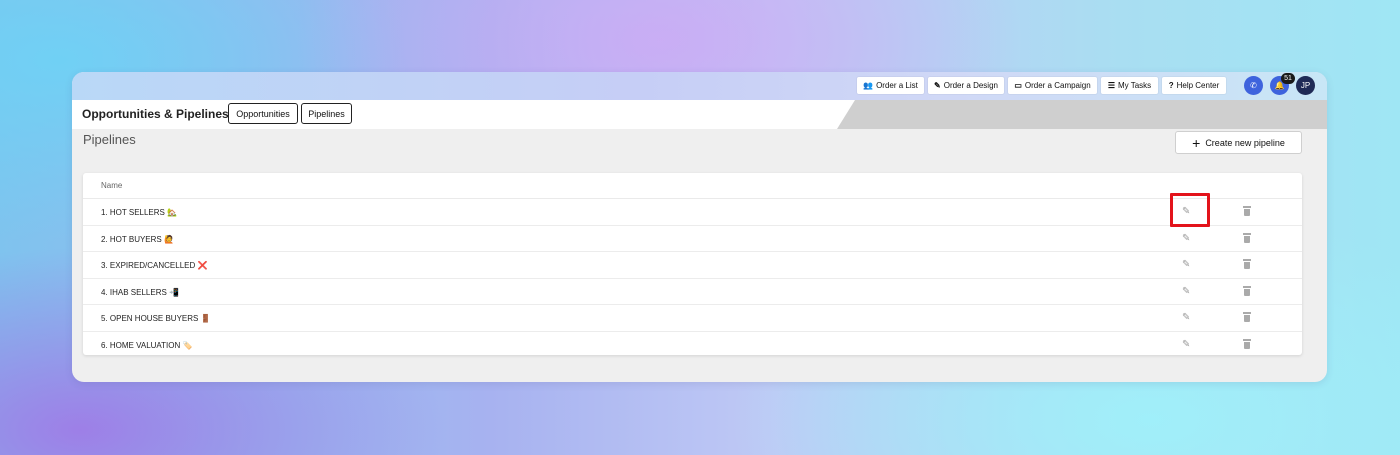 The height and width of the screenshot is (455, 1400). What do you see at coordinates (692, 212) in the screenshot?
I see `table-row: 1. HOT SELLERS 🏡 ✎` at bounding box center [692, 212].